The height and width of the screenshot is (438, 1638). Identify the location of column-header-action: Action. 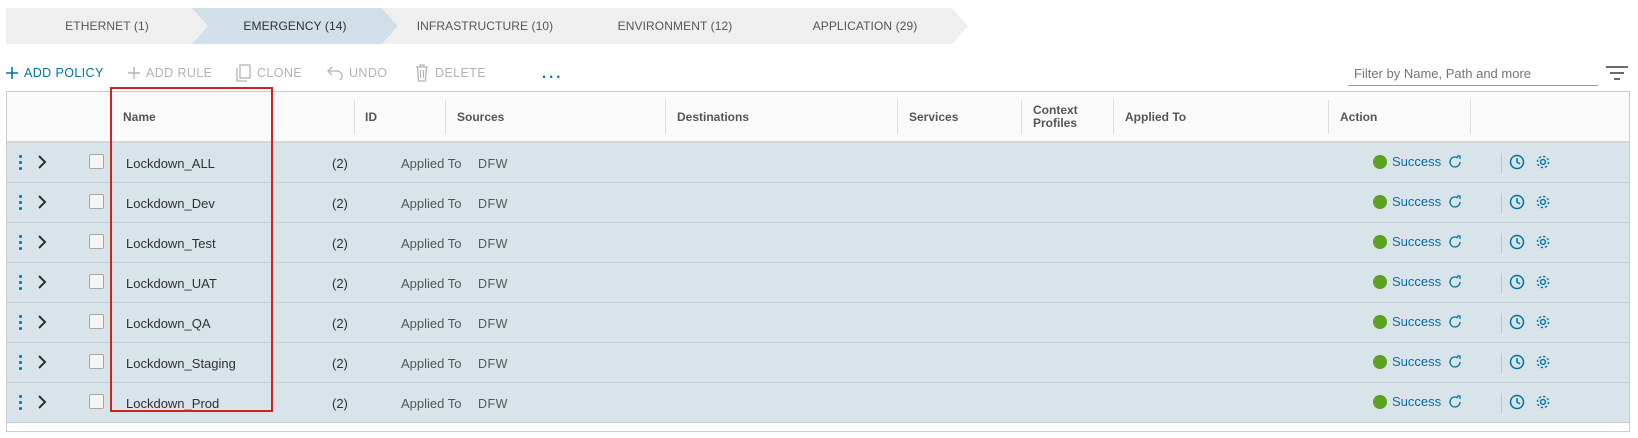
(1352, 116).